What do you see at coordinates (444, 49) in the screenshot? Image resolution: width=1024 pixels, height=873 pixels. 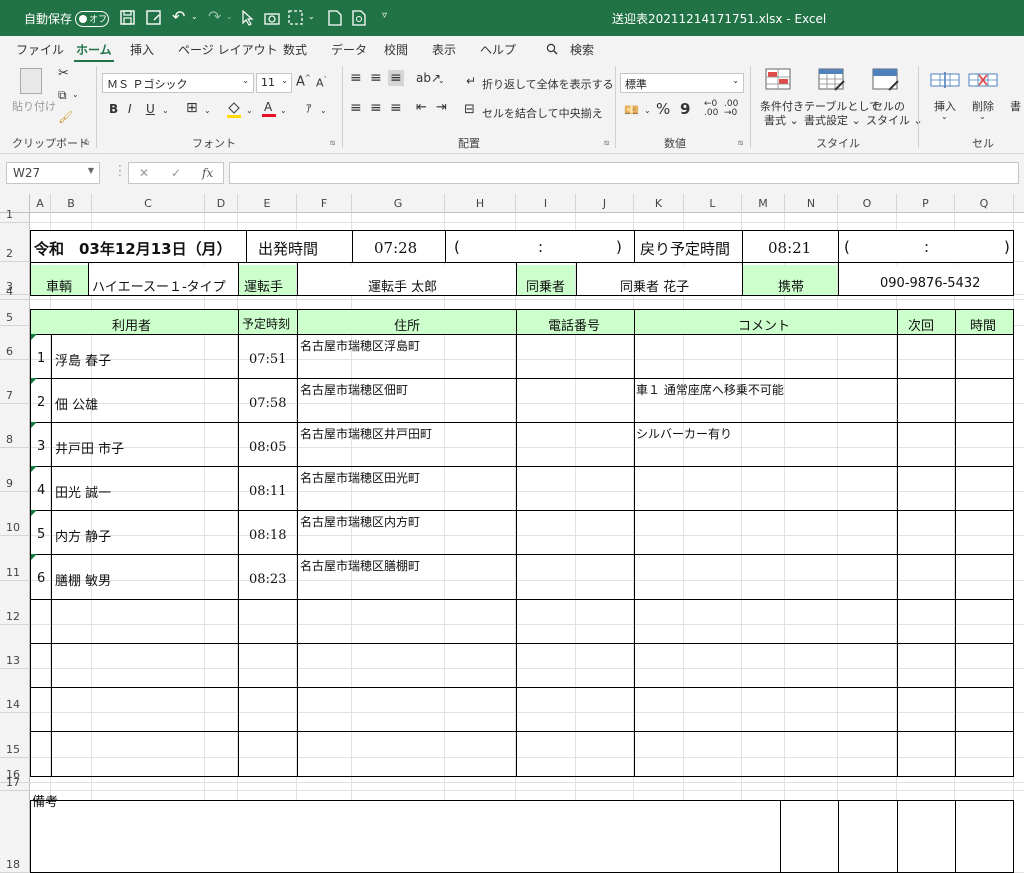 I see `menu-view: 表示` at bounding box center [444, 49].